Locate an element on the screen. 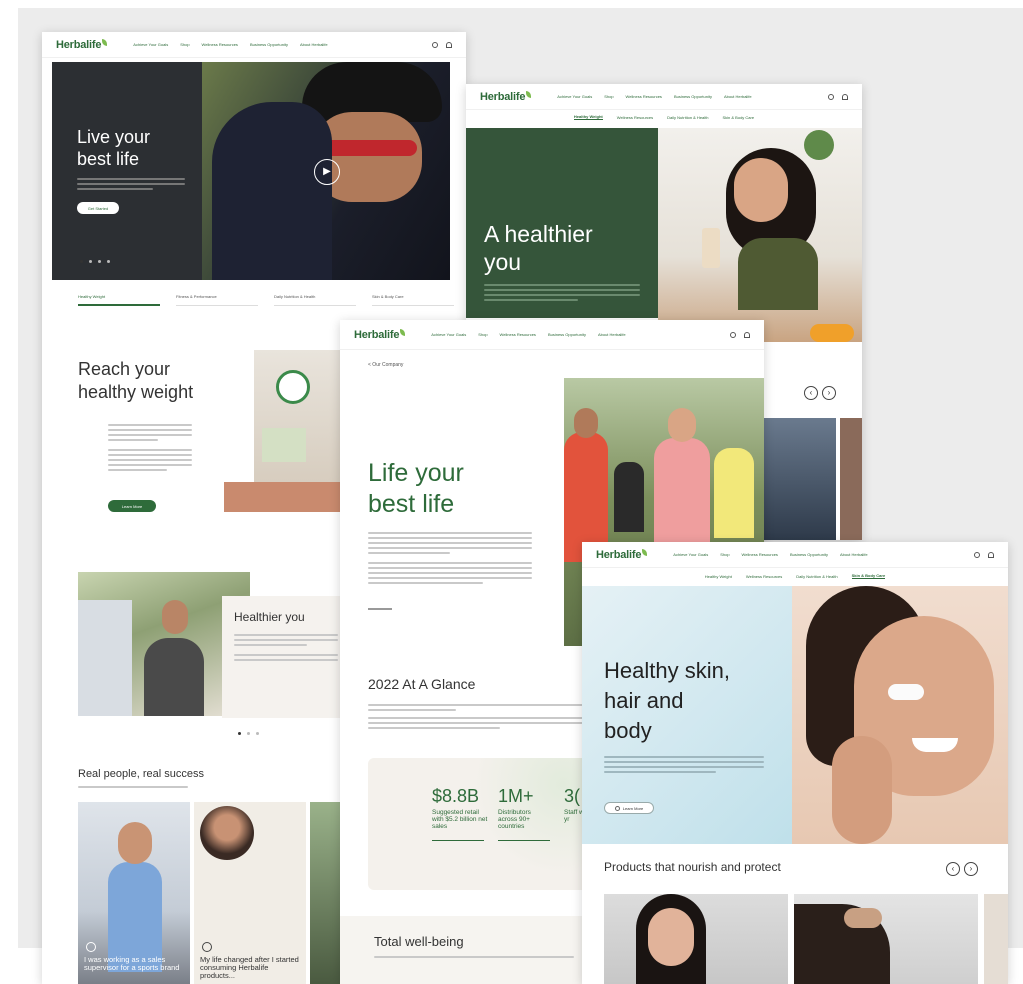  stat-1-divider is located at coordinates (458, 840).